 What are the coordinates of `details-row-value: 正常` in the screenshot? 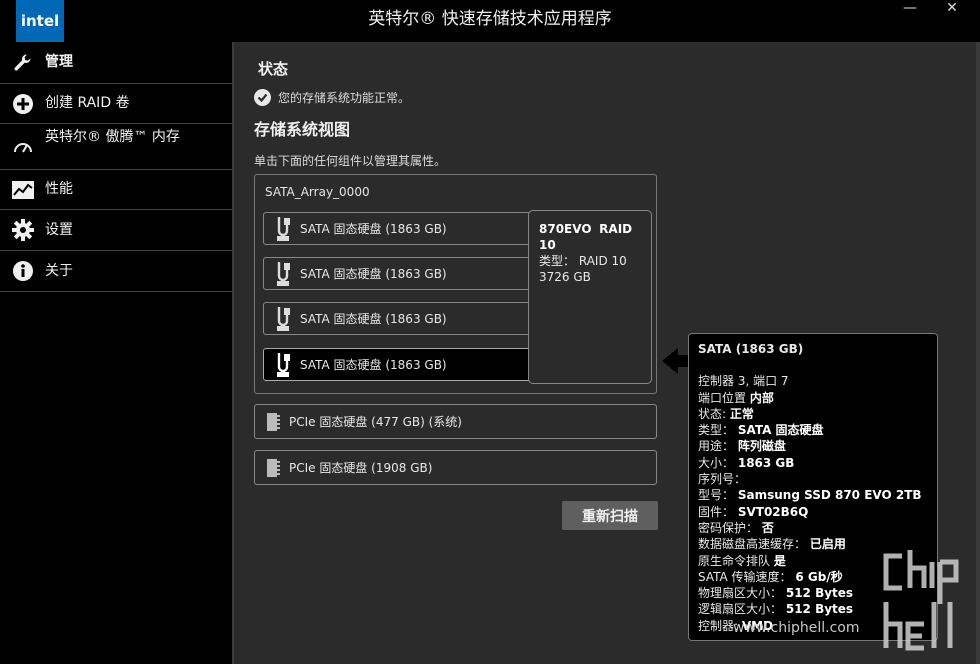 It's located at (741, 413).